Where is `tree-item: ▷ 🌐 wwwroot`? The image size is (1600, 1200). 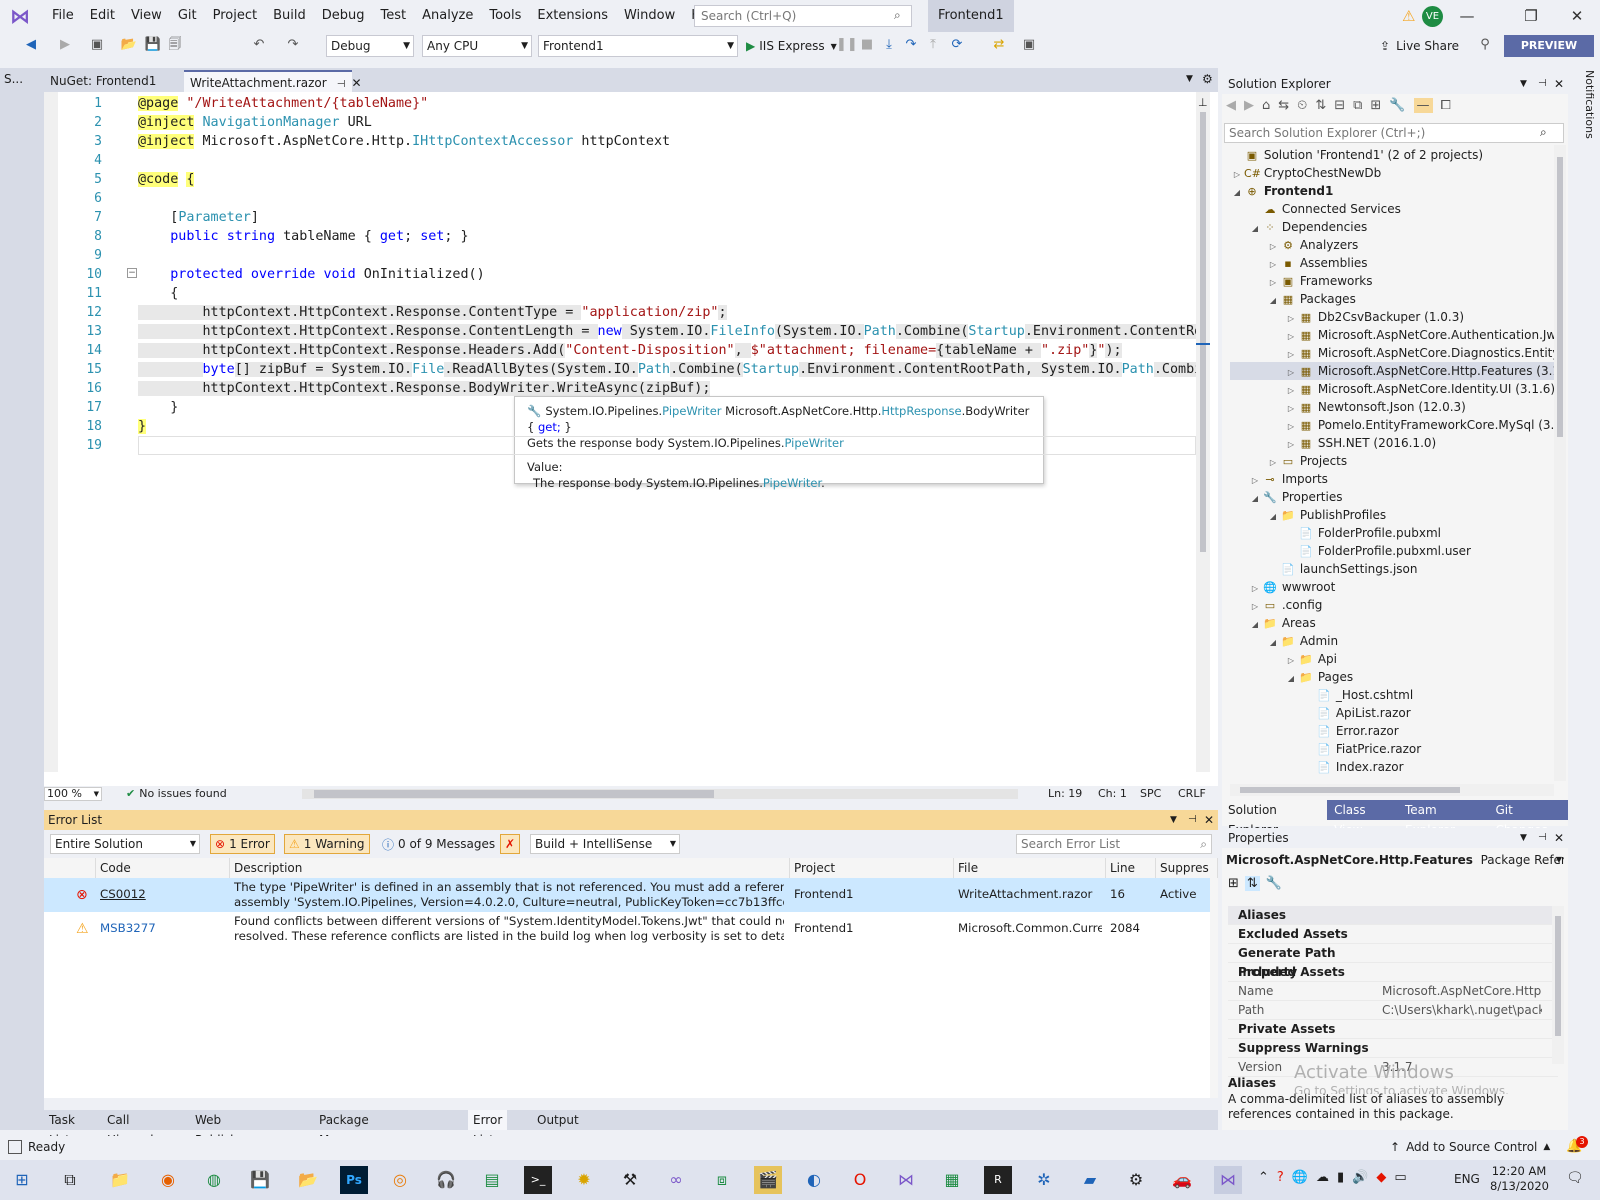
tree-item: ▷ 🌐 wwwroot is located at coordinates (1401, 587).